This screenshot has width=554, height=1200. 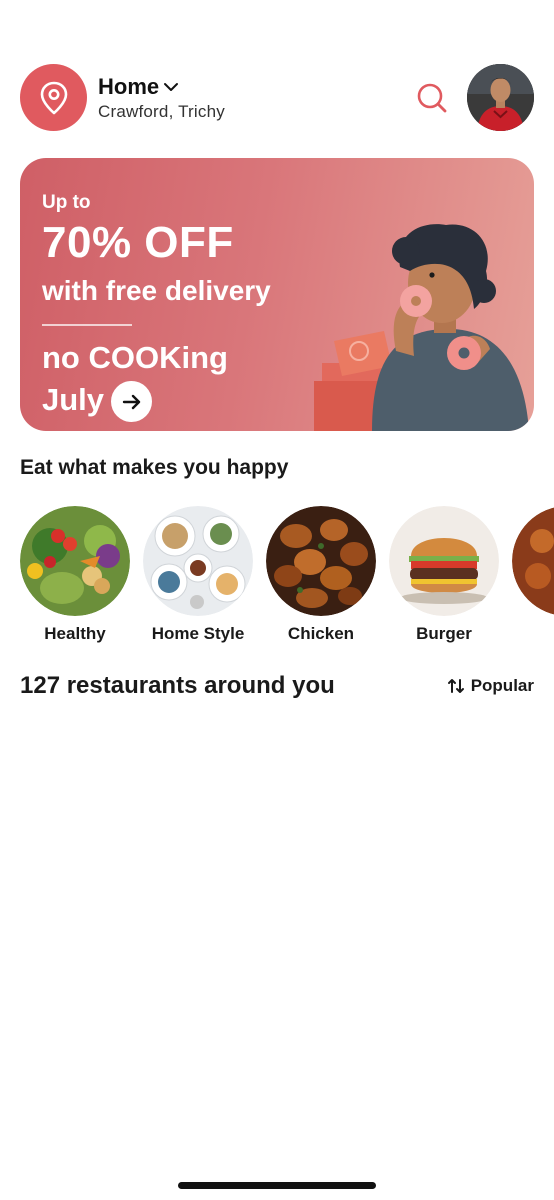 I want to click on restaurants-count: 127 restaurants around you, so click(x=177, y=685).